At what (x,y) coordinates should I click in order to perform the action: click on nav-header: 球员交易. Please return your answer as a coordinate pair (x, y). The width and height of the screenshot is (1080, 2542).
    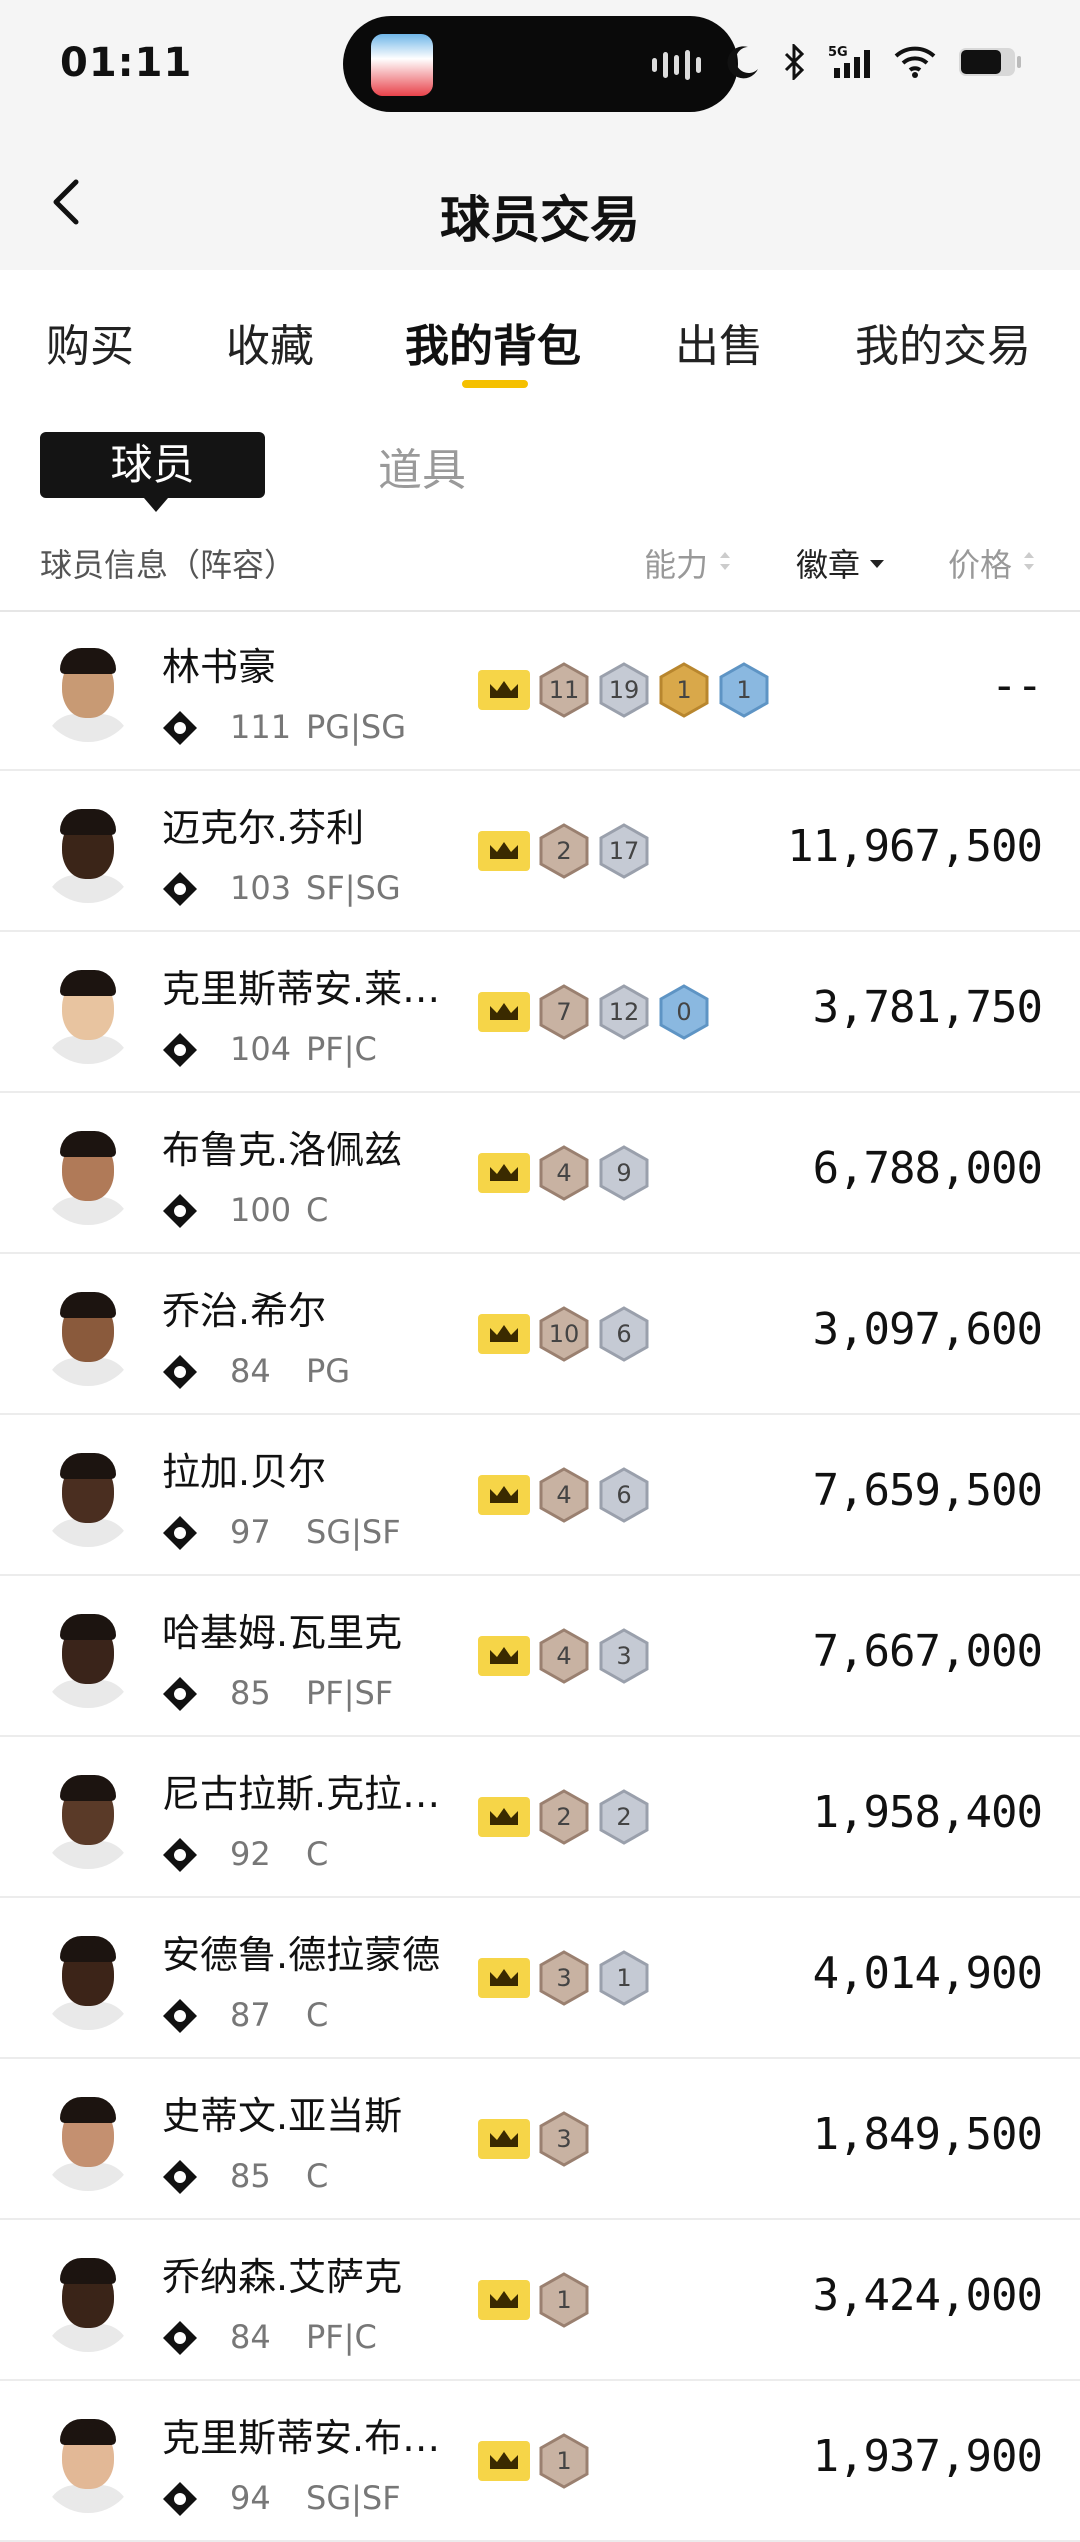
    Looking at the image, I should click on (540, 200).